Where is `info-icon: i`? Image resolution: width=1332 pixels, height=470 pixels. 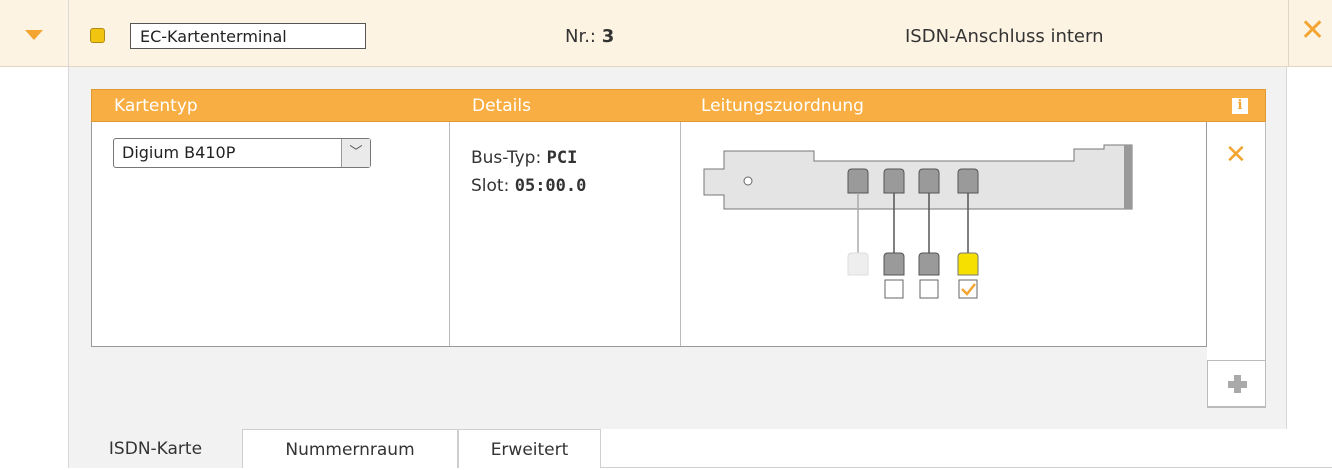
info-icon: i is located at coordinates (1240, 106).